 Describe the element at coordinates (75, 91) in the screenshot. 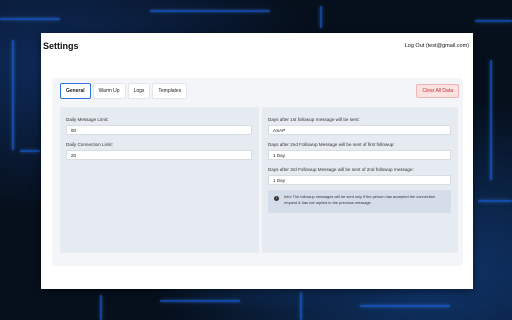

I see `tab-general: General` at that location.